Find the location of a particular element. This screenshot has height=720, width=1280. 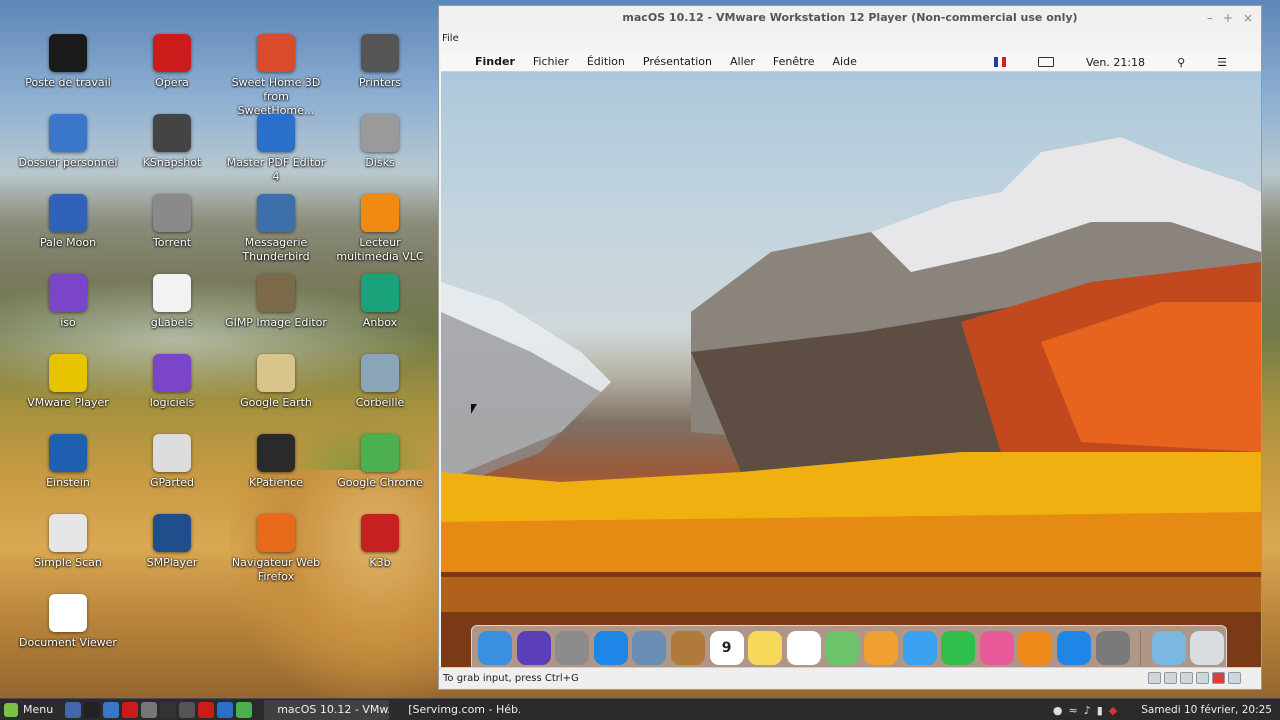

update-shield-icon: ◆ is located at coordinates (1113, 710).